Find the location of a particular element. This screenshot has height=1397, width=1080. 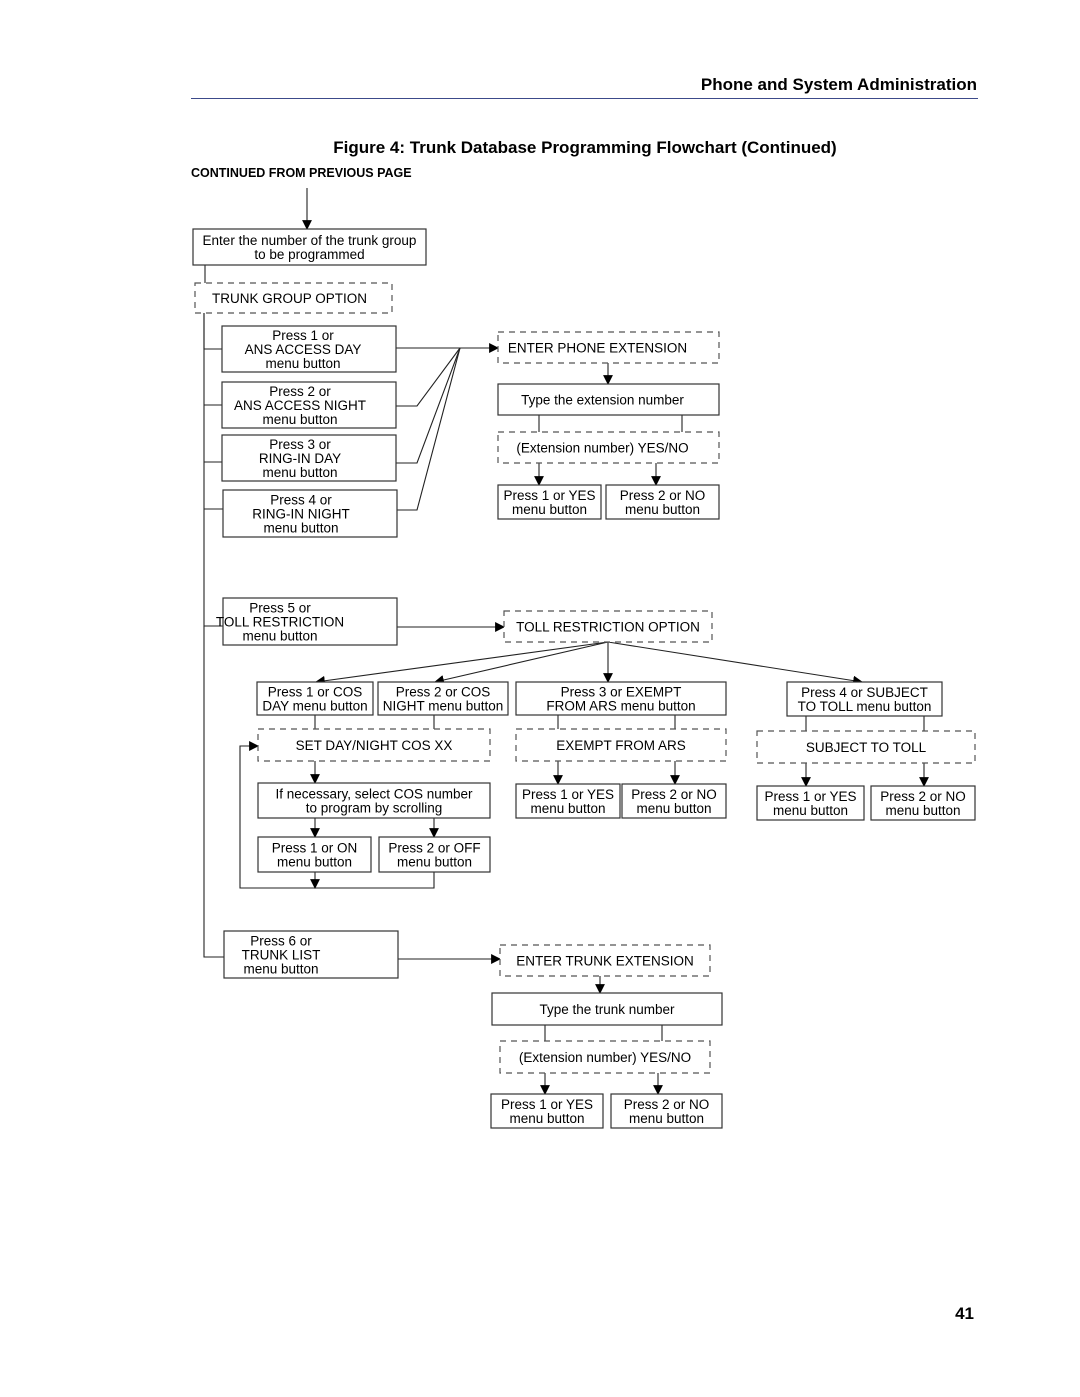

node-ext-no-1: Press 2 or NOmenu button is located at coordinates (662, 502).